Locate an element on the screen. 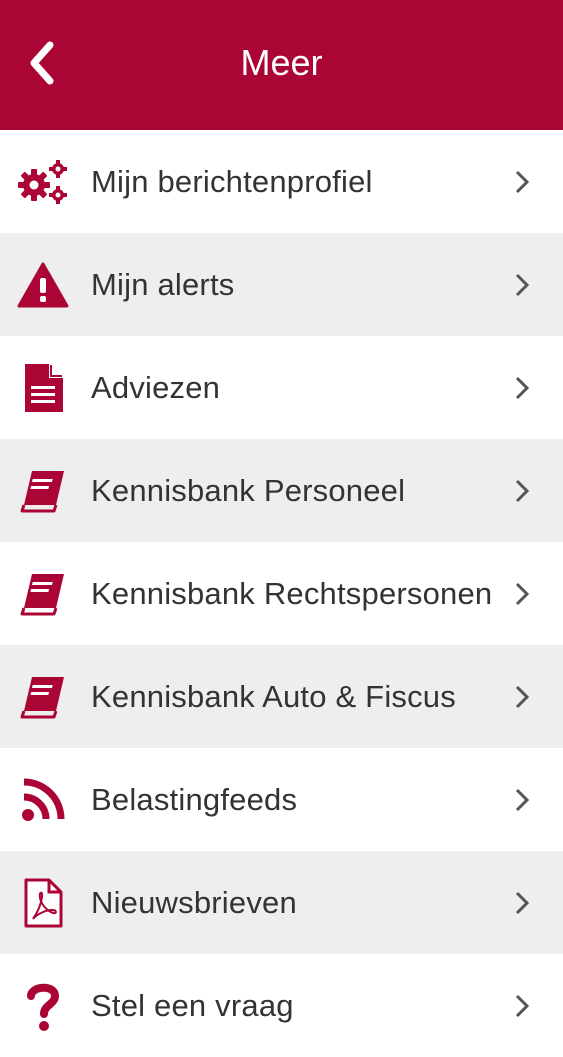 The width and height of the screenshot is (563, 1057). menu-item-kennisbank-rechtspersonen: Kennisbank Rechtspersonen is located at coordinates (281, 593).